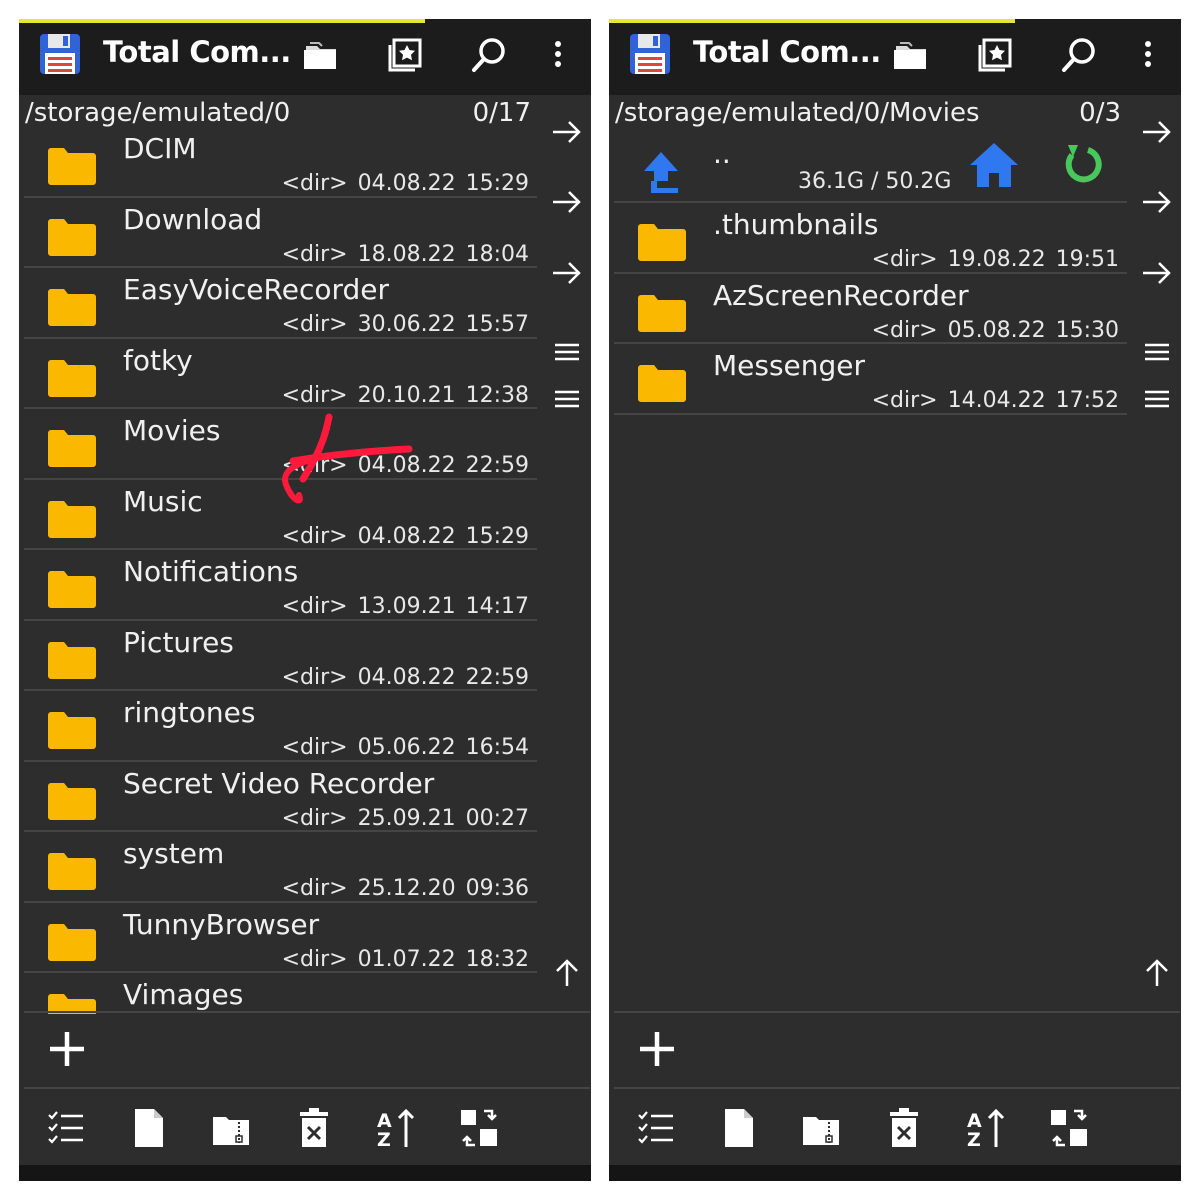  What do you see at coordinates (406, 888) in the screenshot?
I see `item-date: 25.12.20` at bounding box center [406, 888].